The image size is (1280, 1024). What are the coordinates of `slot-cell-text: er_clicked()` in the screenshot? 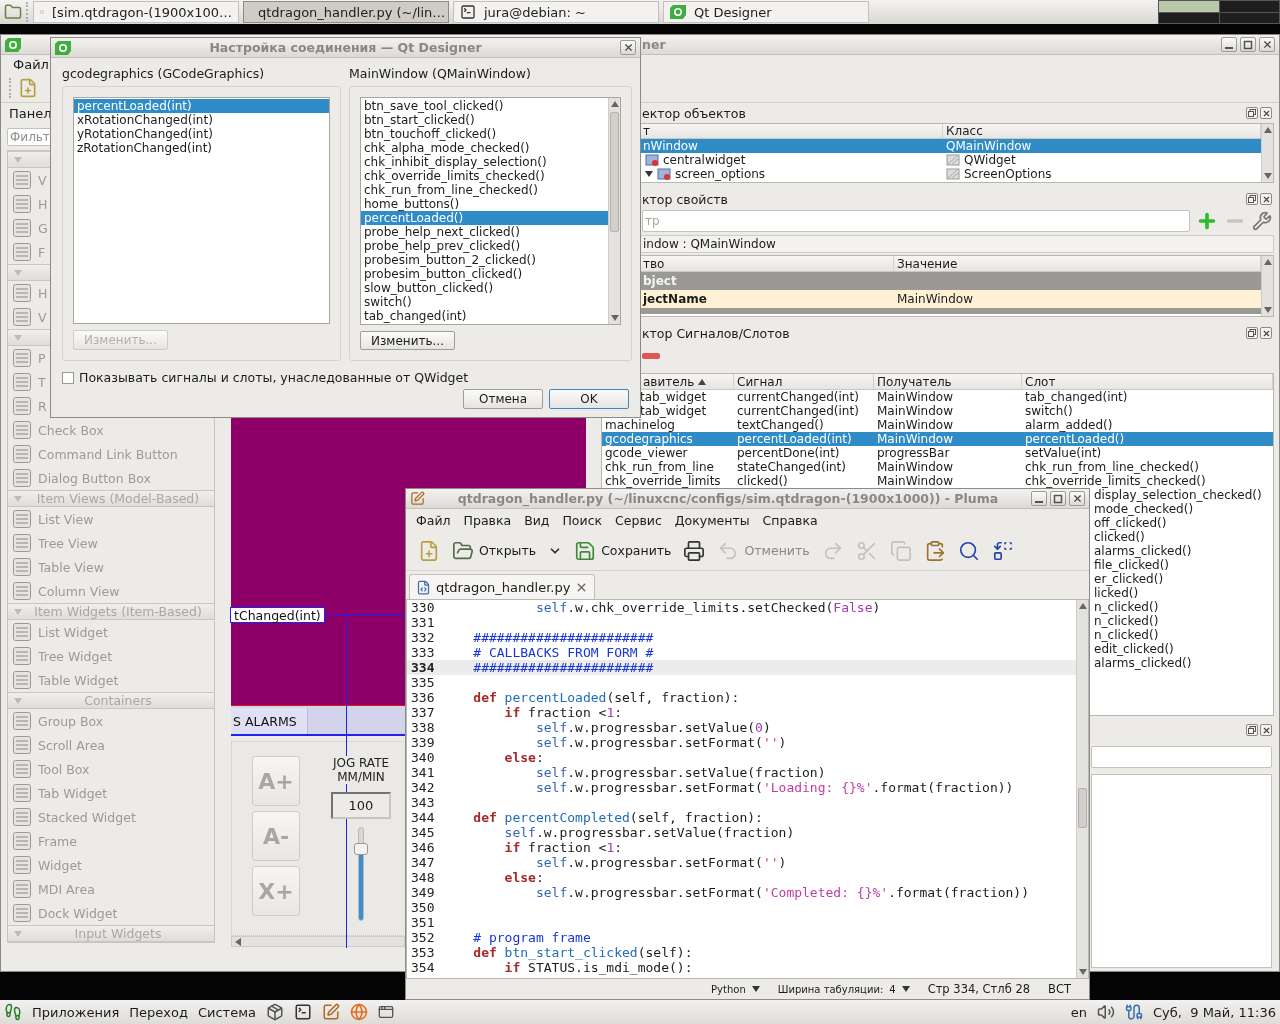 It's located at (1128, 579).